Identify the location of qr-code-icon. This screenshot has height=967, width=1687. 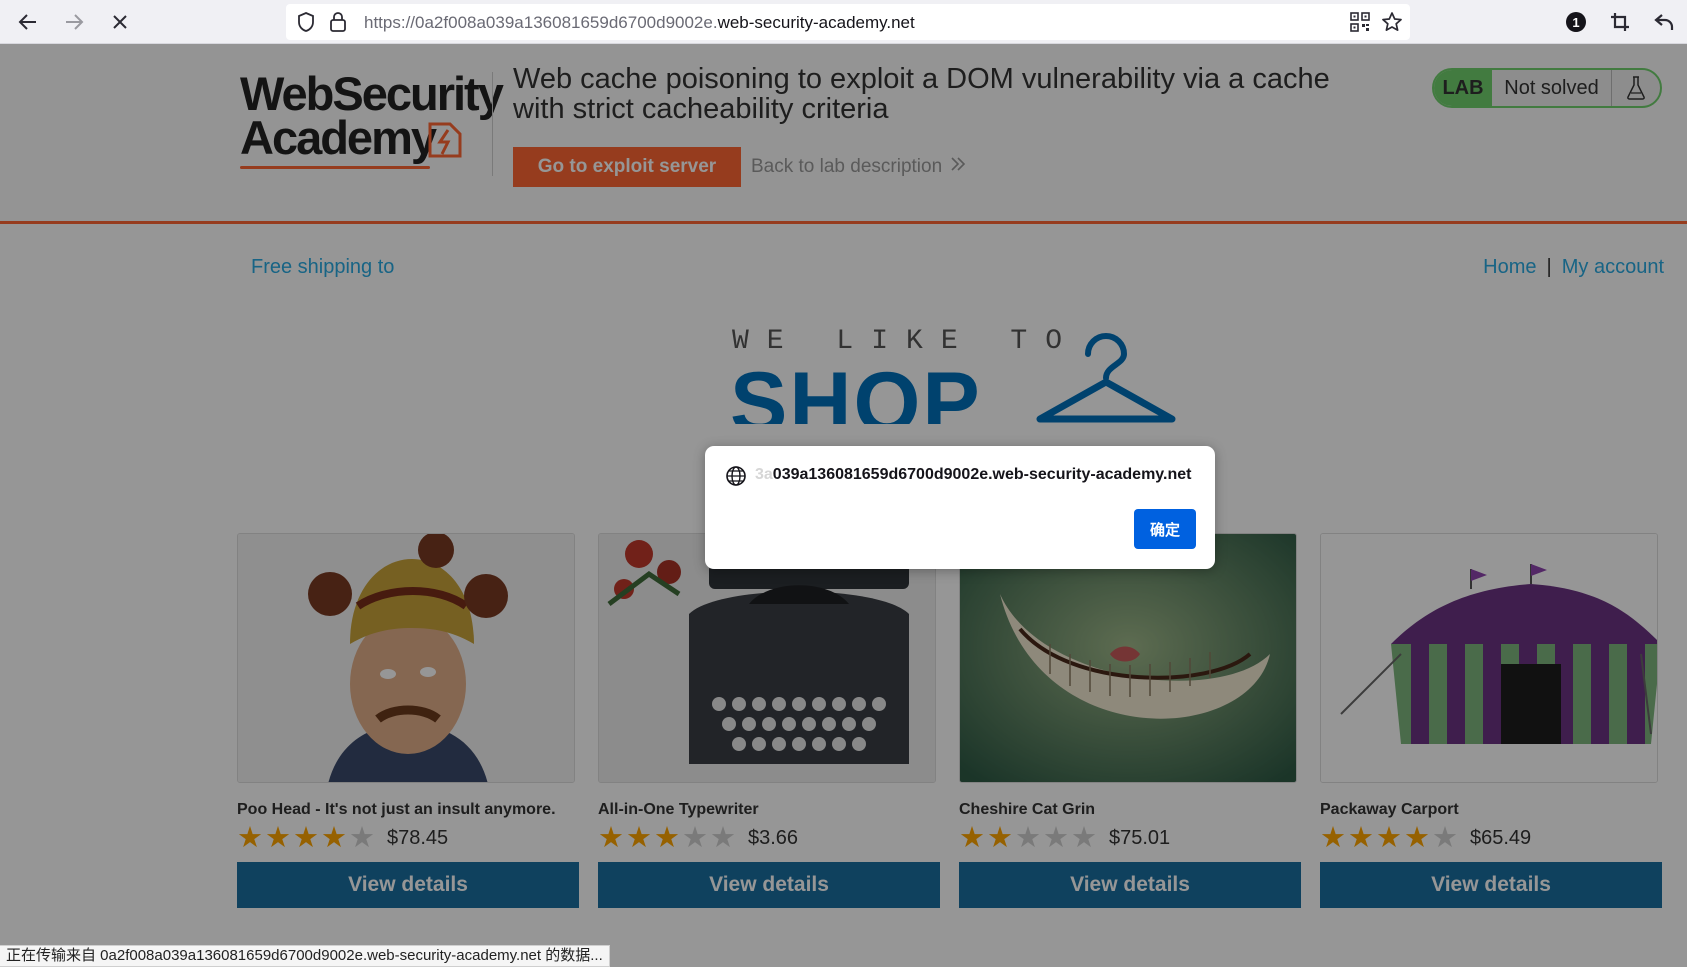
(1360, 22).